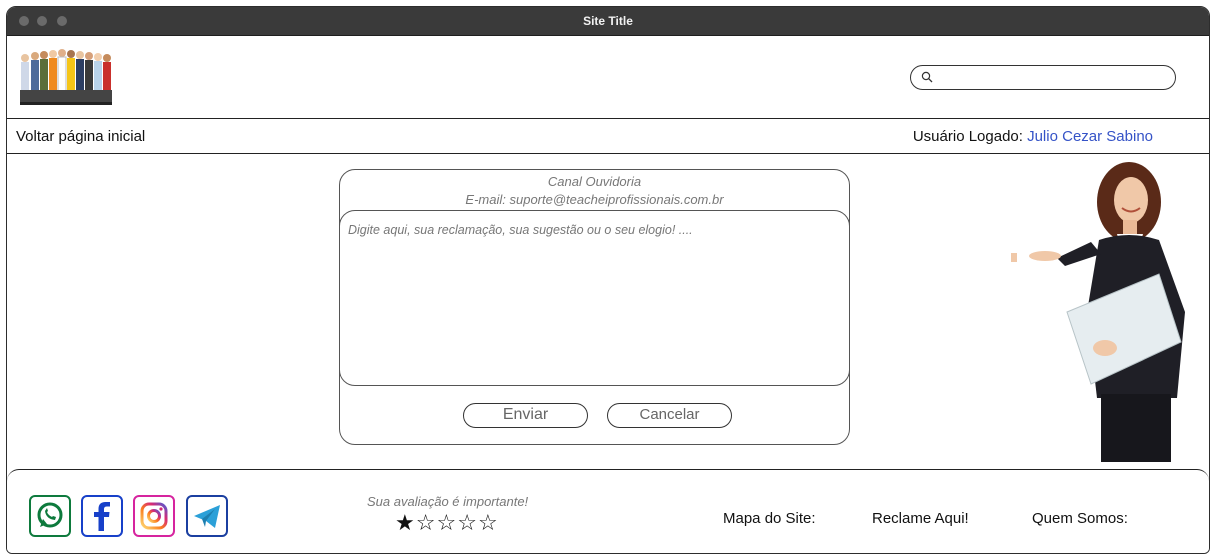 This screenshot has height=560, width=1214. Describe the element at coordinates (1098, 312) in the screenshot. I see `assistant-woman-illustration` at that location.